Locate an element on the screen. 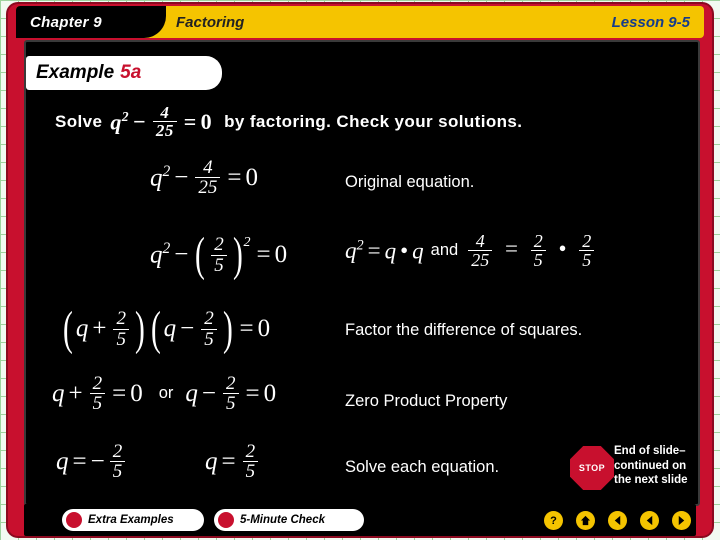 The width and height of the screenshot is (720, 540). step-5-reason: Solve each equation. is located at coordinates (422, 467).